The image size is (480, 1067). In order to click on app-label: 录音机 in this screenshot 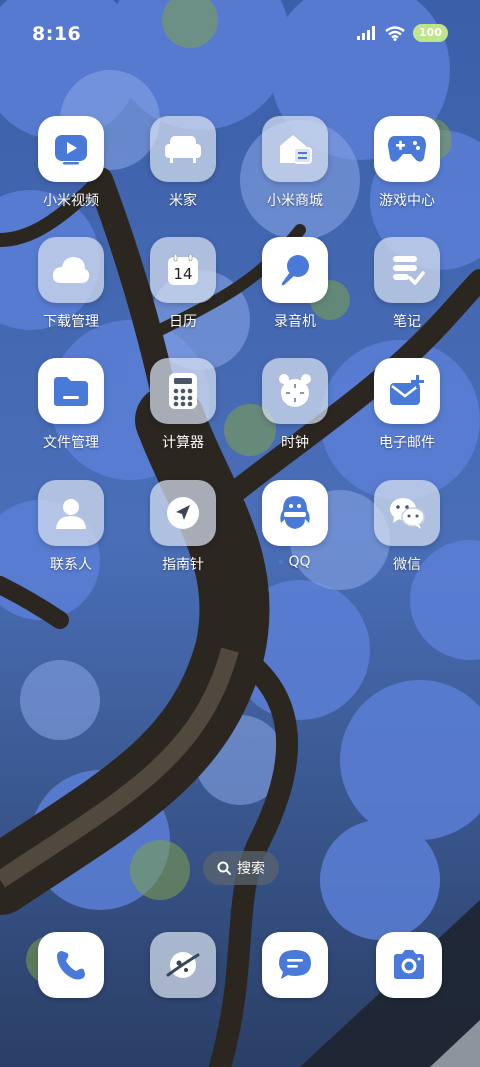, I will do `click(295, 322)`.